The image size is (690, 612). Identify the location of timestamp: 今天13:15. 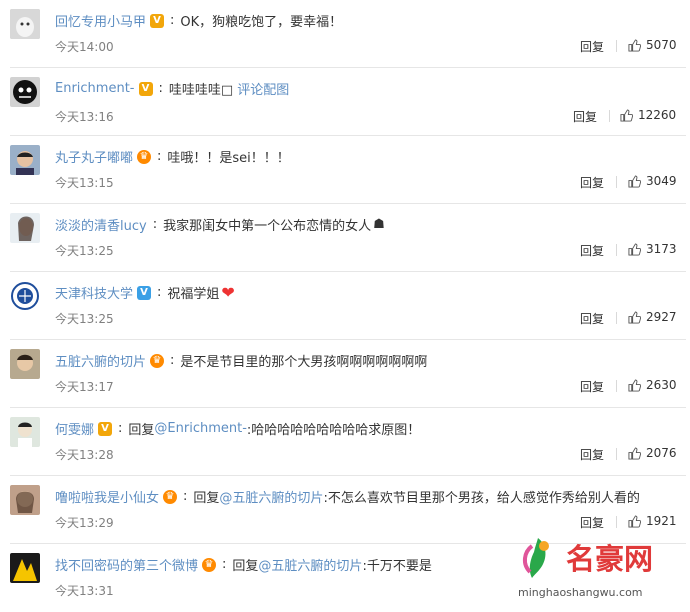
(84, 183).